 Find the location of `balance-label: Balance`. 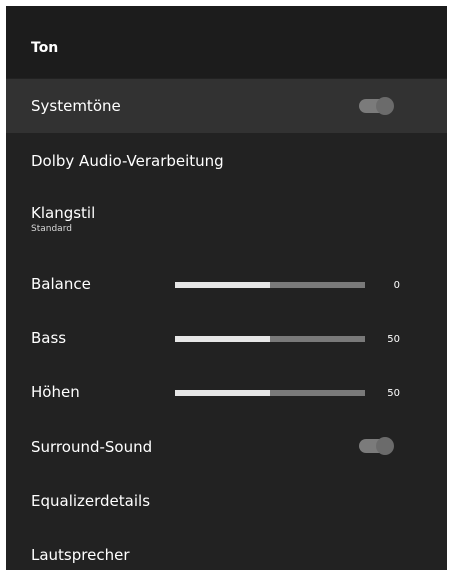

balance-label: Balance is located at coordinates (61, 284).